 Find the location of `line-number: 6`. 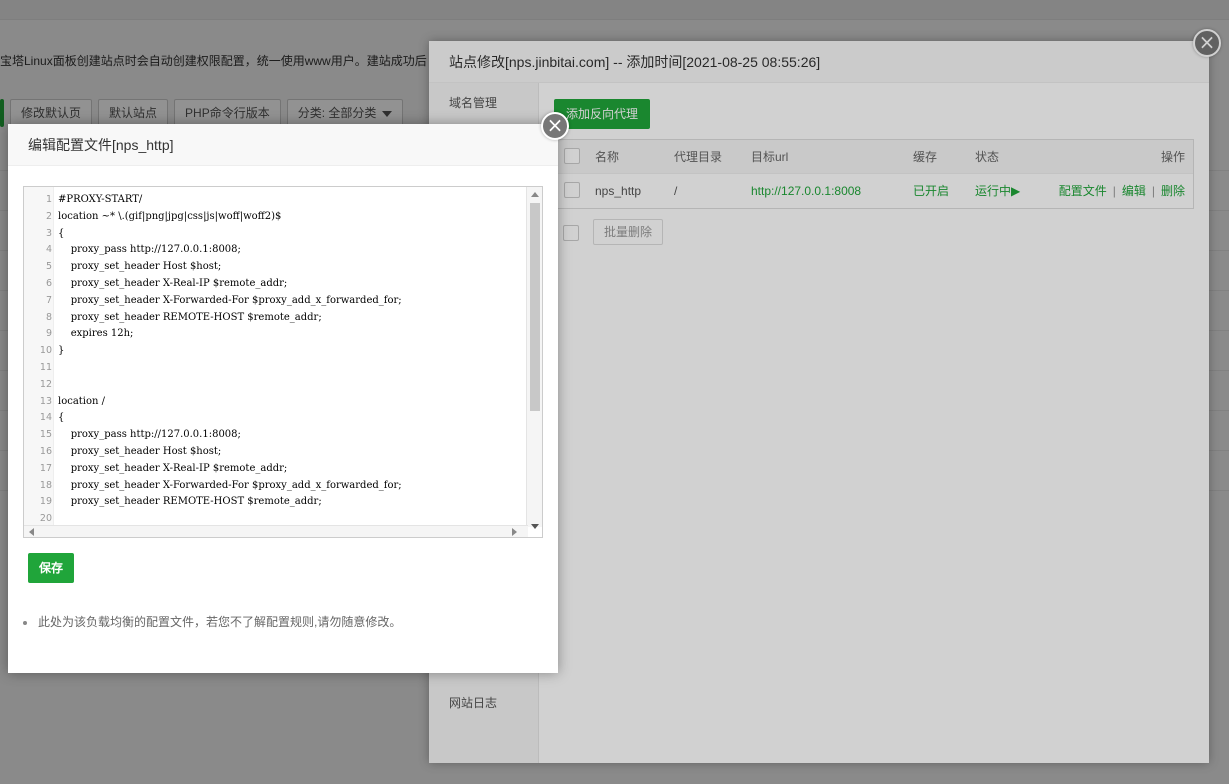

line-number: 6 is located at coordinates (48, 283).